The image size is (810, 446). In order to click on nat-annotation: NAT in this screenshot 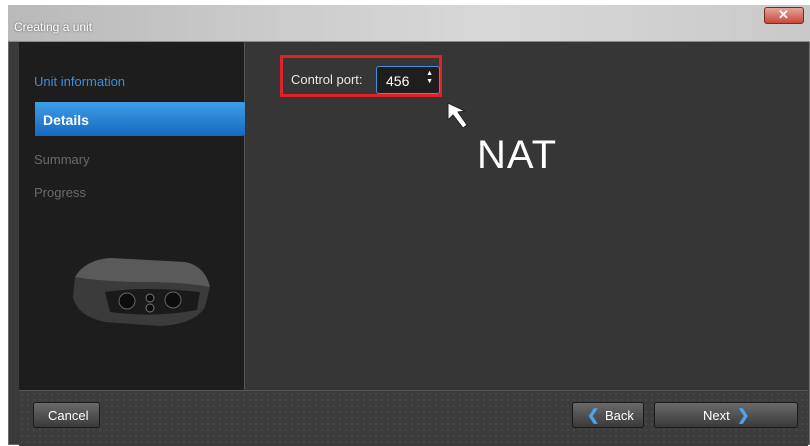, I will do `click(517, 155)`.